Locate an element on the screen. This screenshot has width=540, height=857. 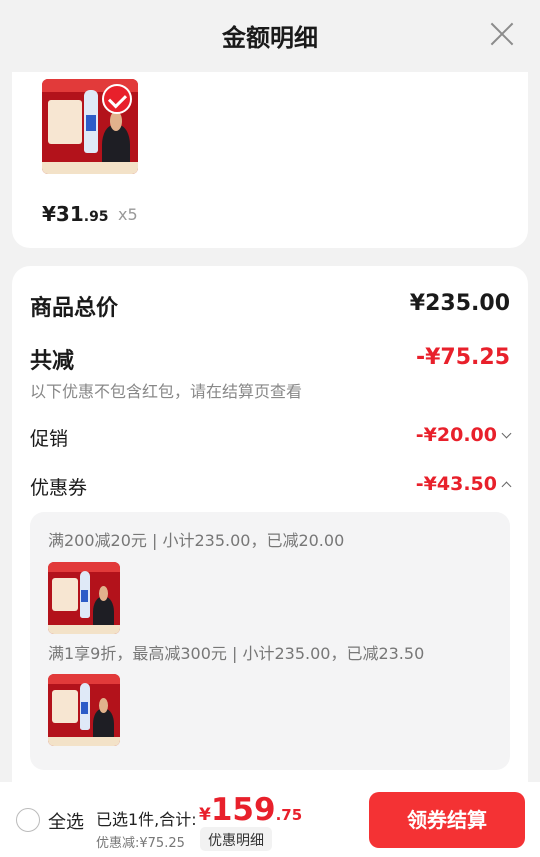
select-all-radio is located at coordinates (28, 820).